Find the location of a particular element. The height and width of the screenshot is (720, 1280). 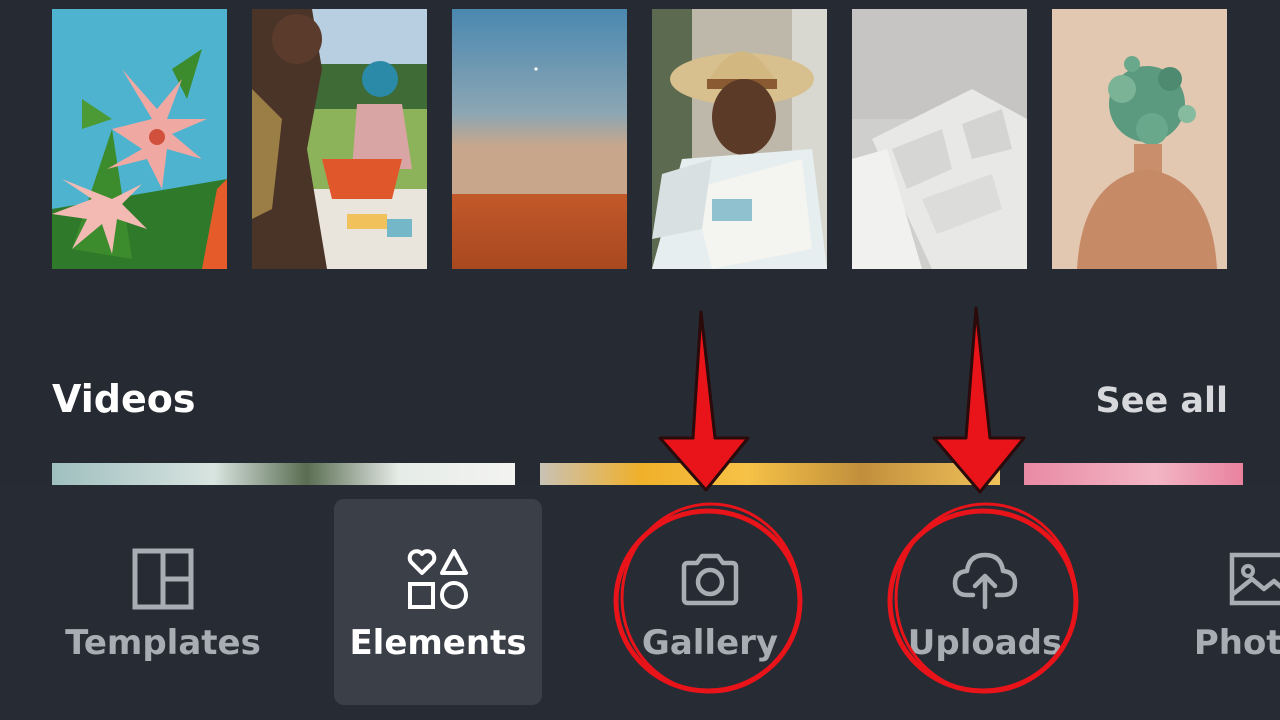

photo-thumbnail-desert is located at coordinates (539, 139).